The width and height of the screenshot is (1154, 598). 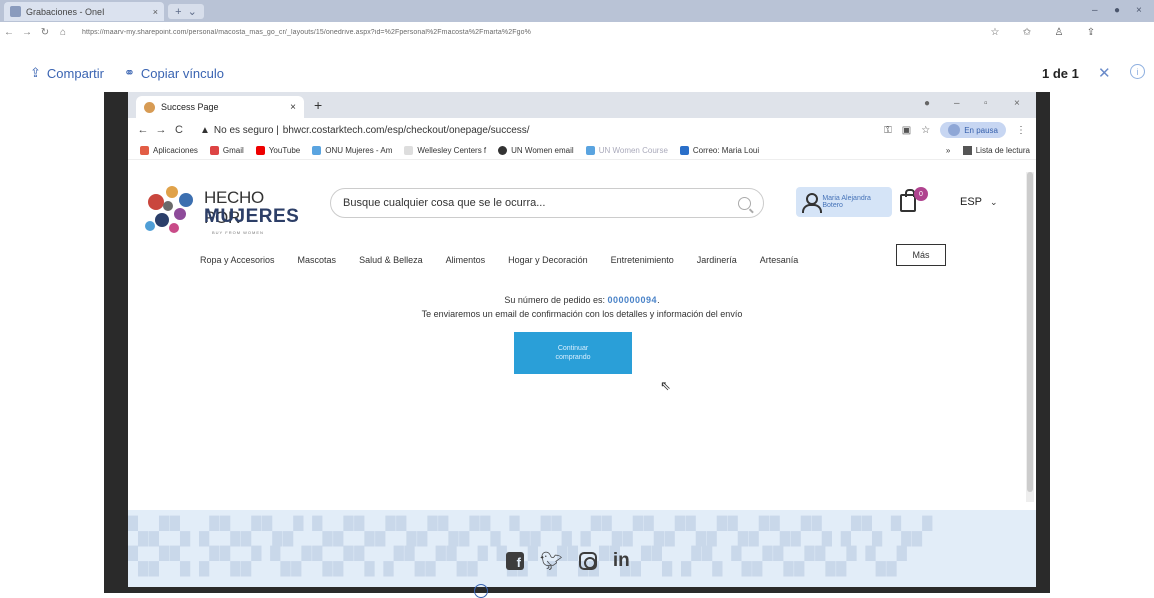 I want to click on address-bar-icons: ⚿ ▣ ☆ En pausa ⋮, so click(x=955, y=130).